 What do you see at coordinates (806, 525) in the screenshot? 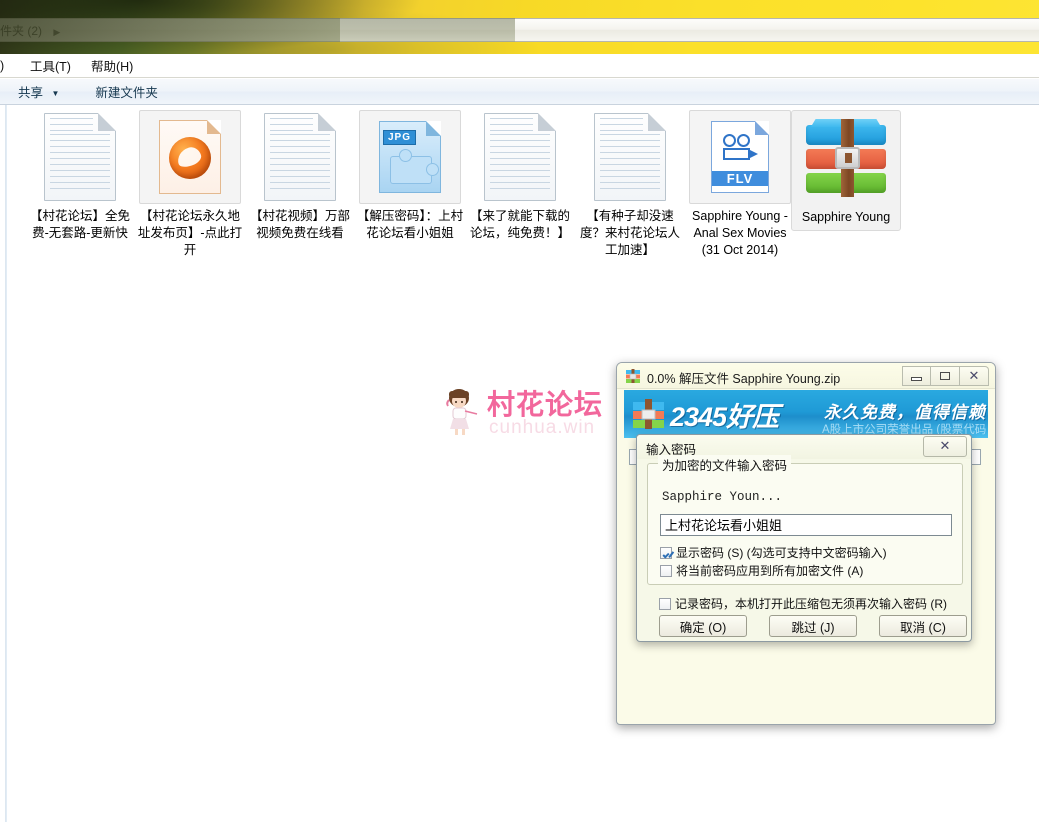
I see `password-input: 上村花论坛看小姐姐` at bounding box center [806, 525].